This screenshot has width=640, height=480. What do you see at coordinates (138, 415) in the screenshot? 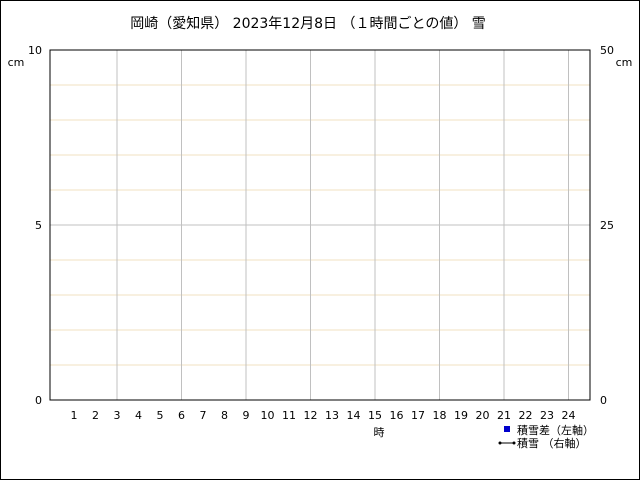
I see `x-tick-label: 4` at bounding box center [138, 415].